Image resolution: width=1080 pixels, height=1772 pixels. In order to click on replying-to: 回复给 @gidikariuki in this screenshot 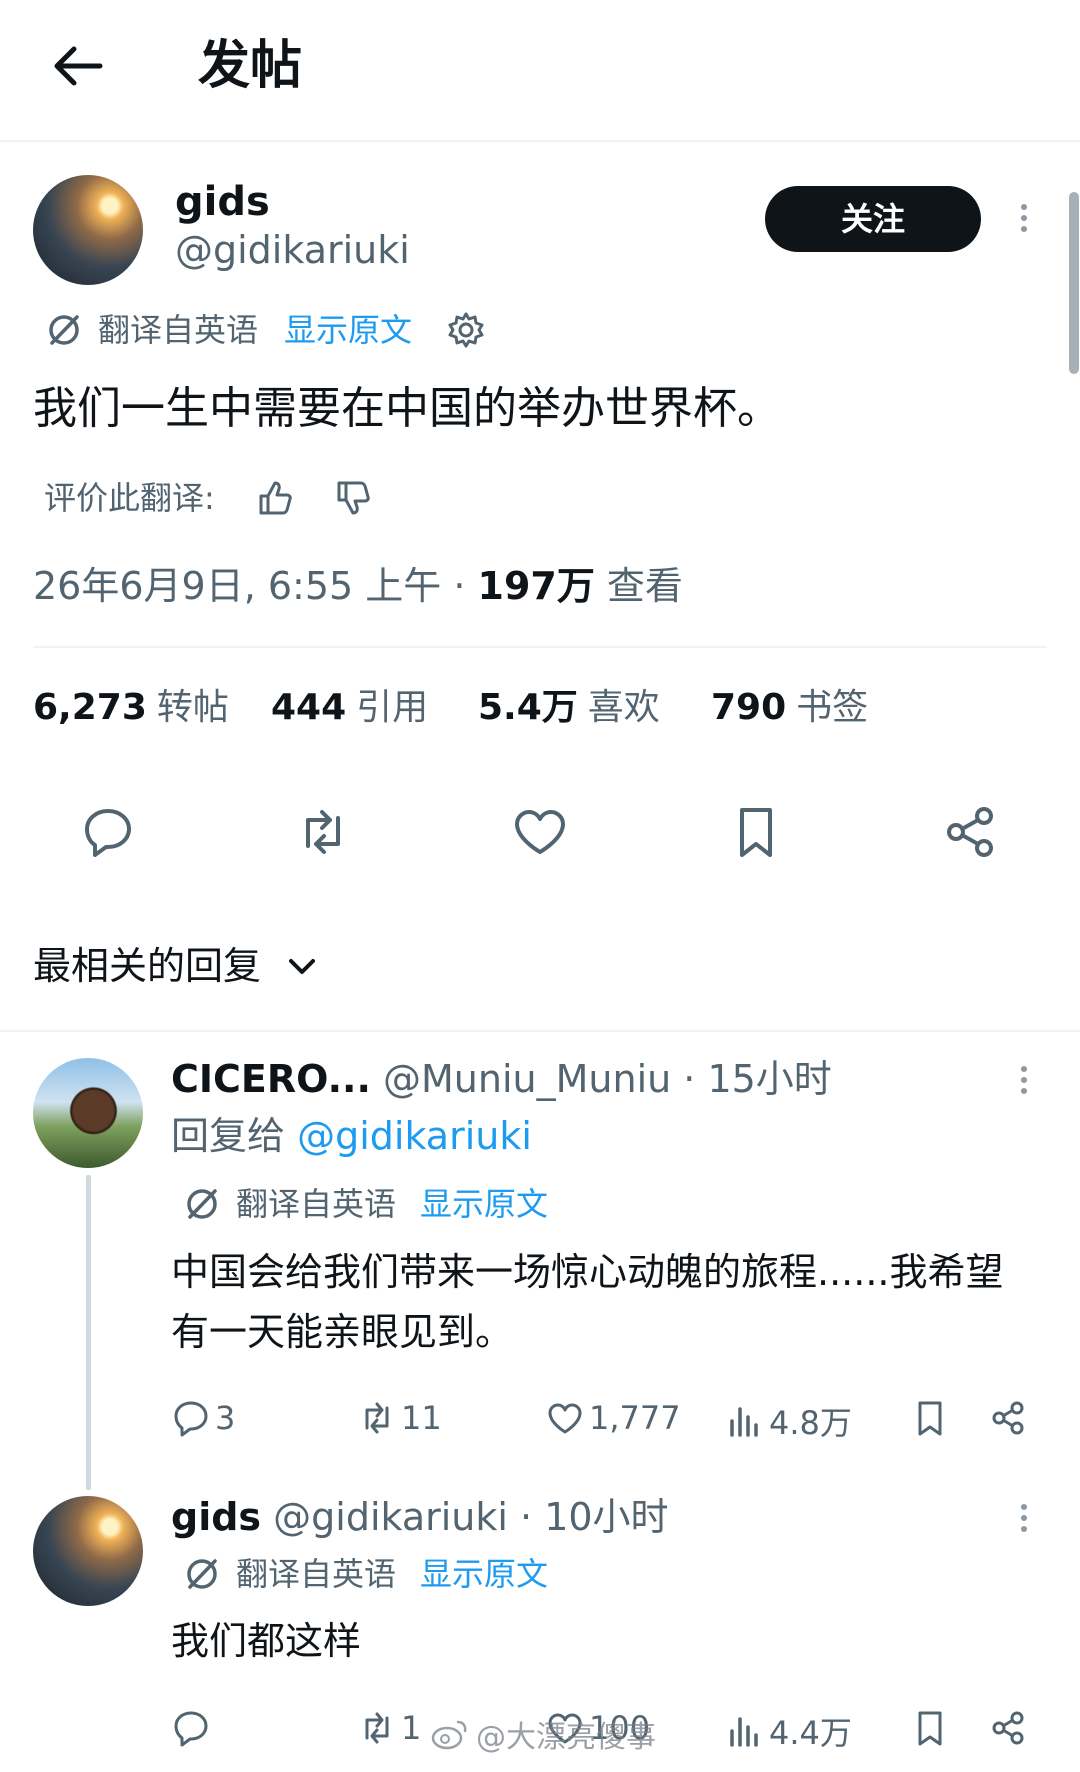, I will do `click(351, 1136)`.